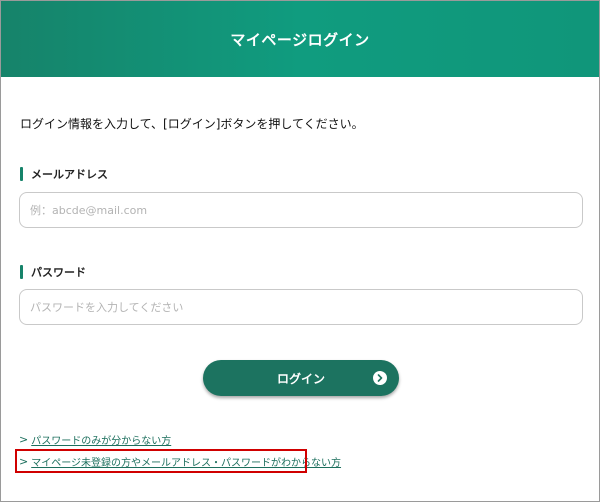  Describe the element at coordinates (192, 124) in the screenshot. I see `instruction-text: ログイン情報を入力して、[ログイン]ボタンを押してください。` at that location.